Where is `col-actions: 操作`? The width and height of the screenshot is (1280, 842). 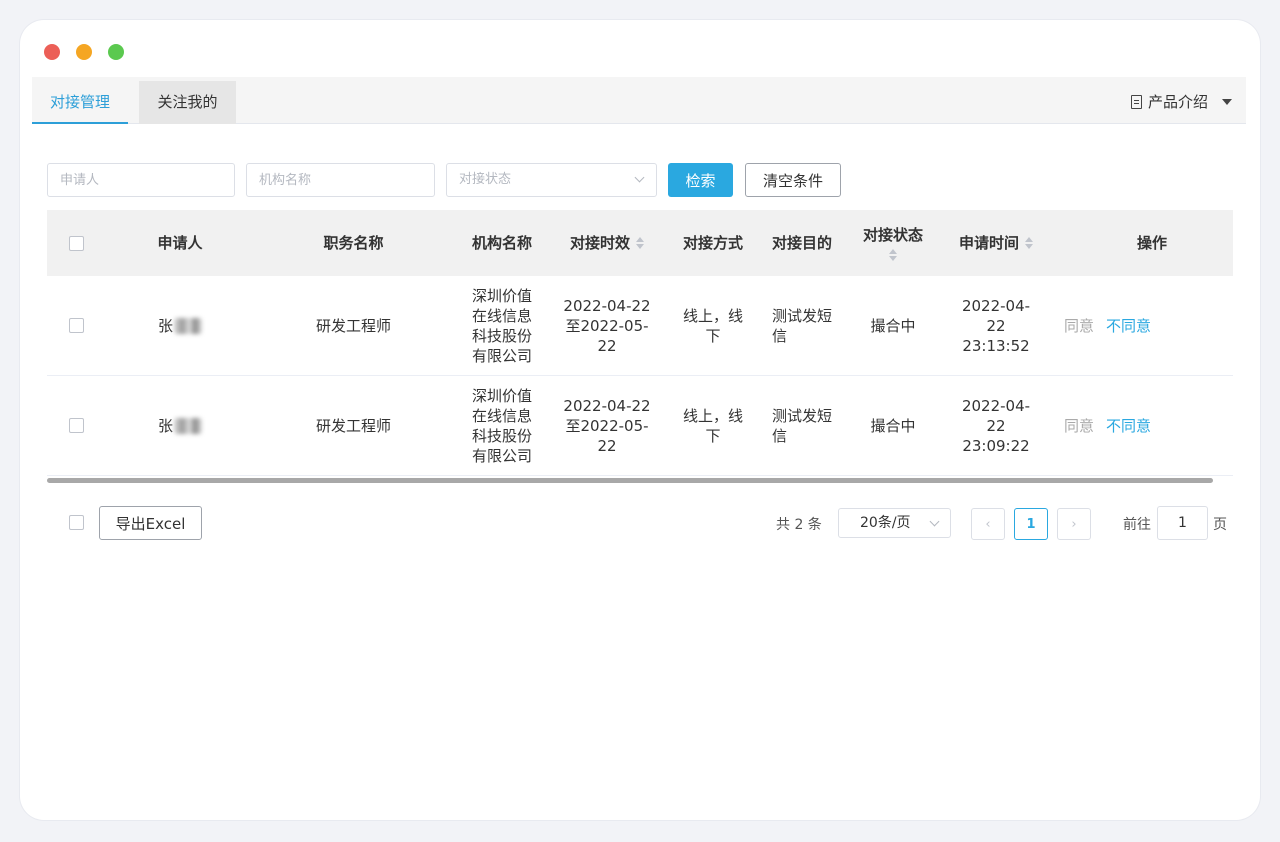
col-actions: 操作 is located at coordinates (1151, 243).